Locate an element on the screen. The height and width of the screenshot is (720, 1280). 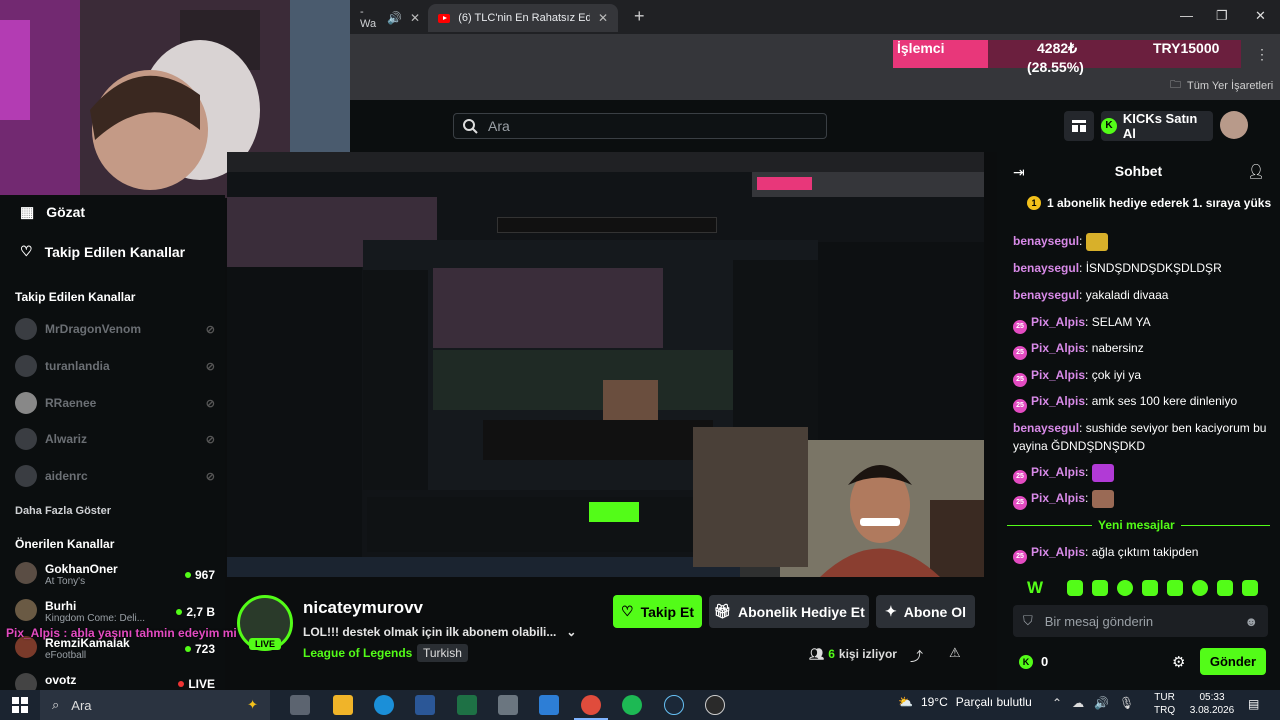
buy-kicks-label: KICKs Satın Al is located at coordinates (1160, 126).